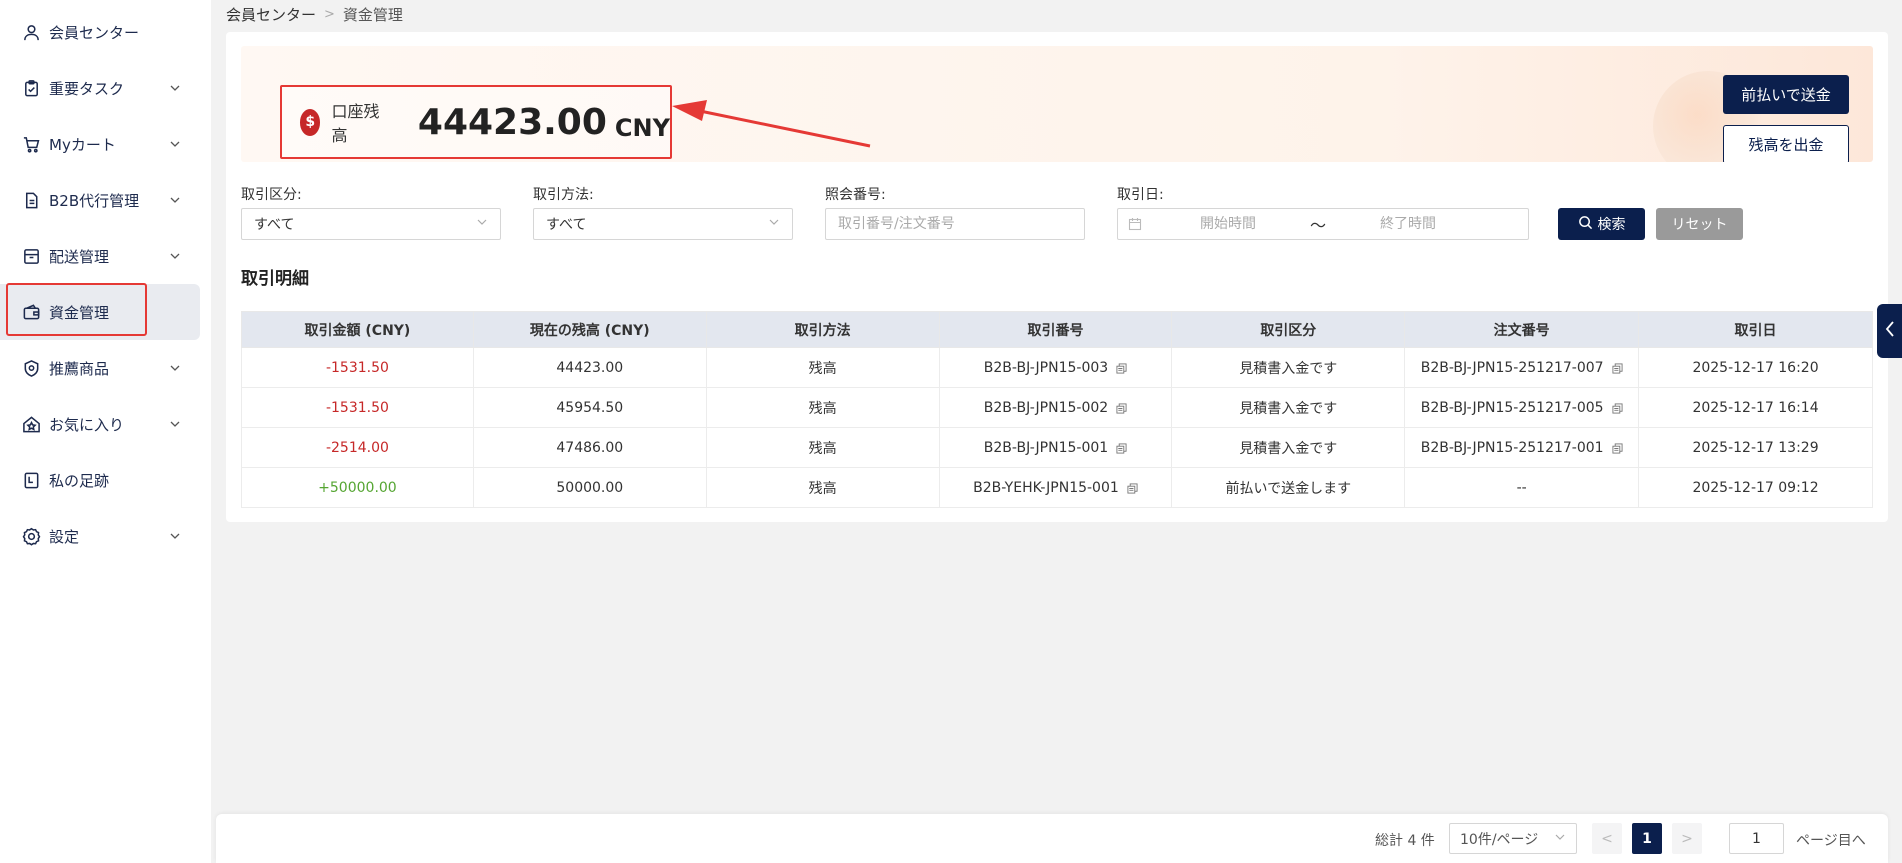 The height and width of the screenshot is (863, 1902). I want to click on page-size-value: 10件/ページ, so click(1499, 839).